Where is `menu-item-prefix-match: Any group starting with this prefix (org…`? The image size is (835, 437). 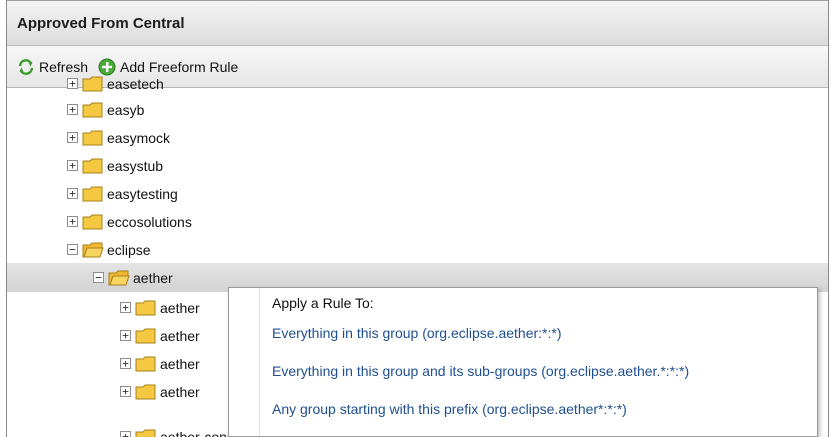 menu-item-prefix-match: Any group starting with this prefix (org… is located at coordinates (449, 409).